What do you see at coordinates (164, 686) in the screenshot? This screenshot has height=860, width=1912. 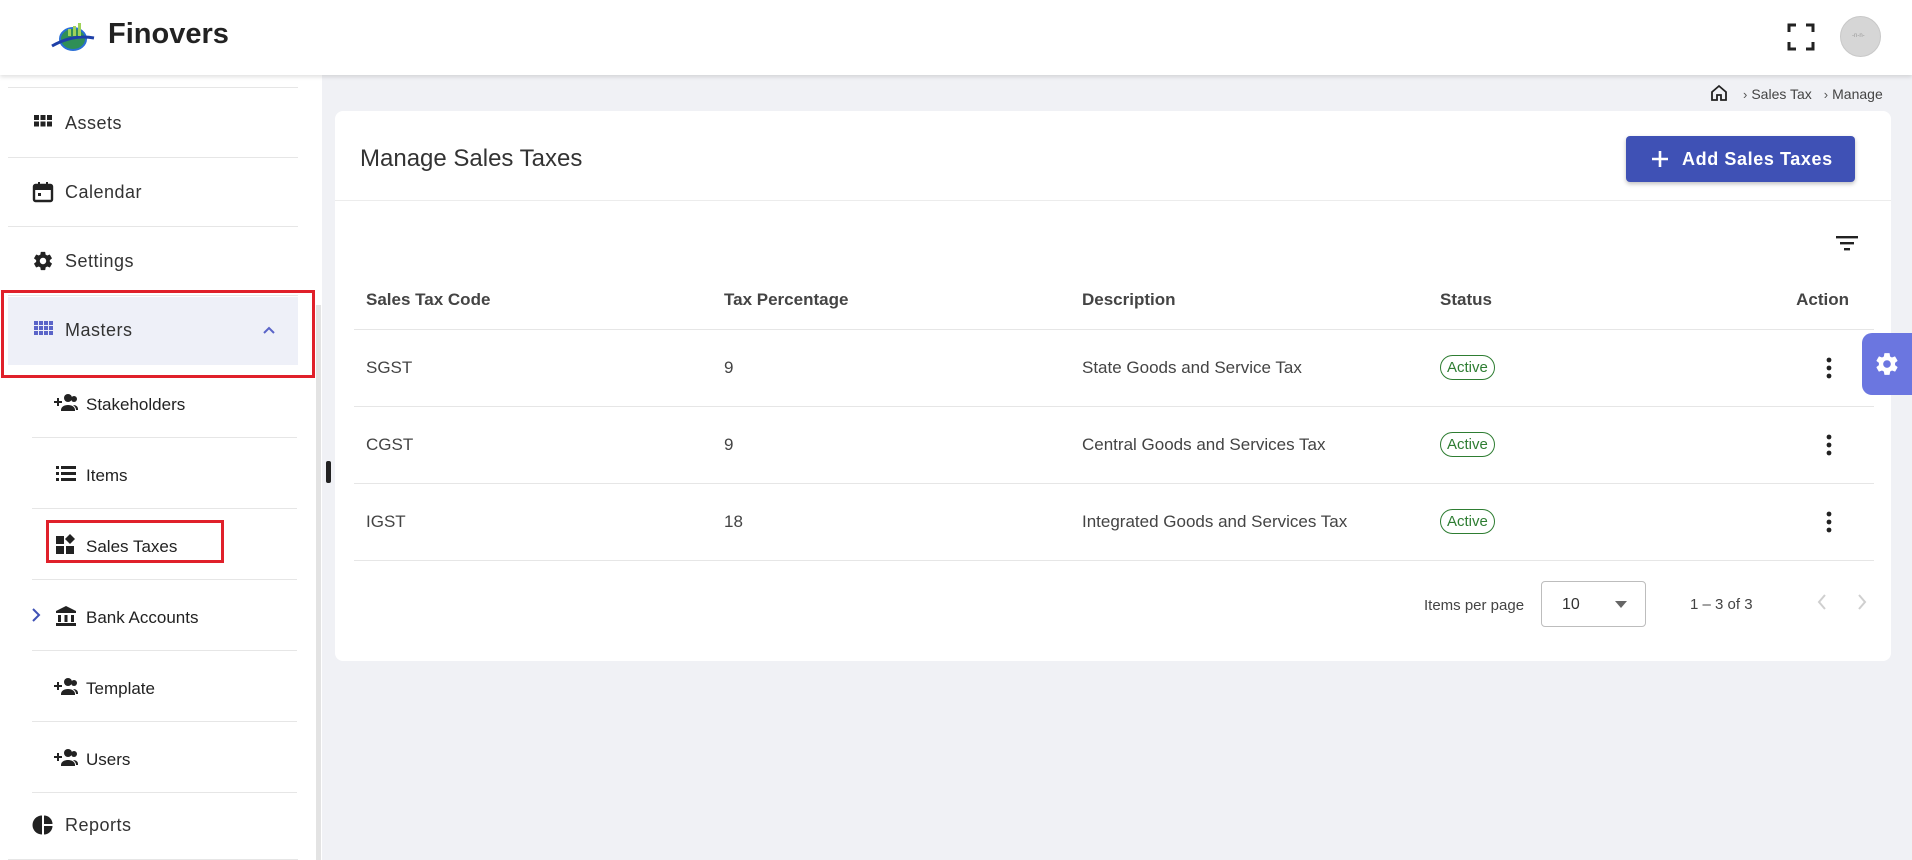 I see `sidebar-subitem-template: Template` at bounding box center [164, 686].